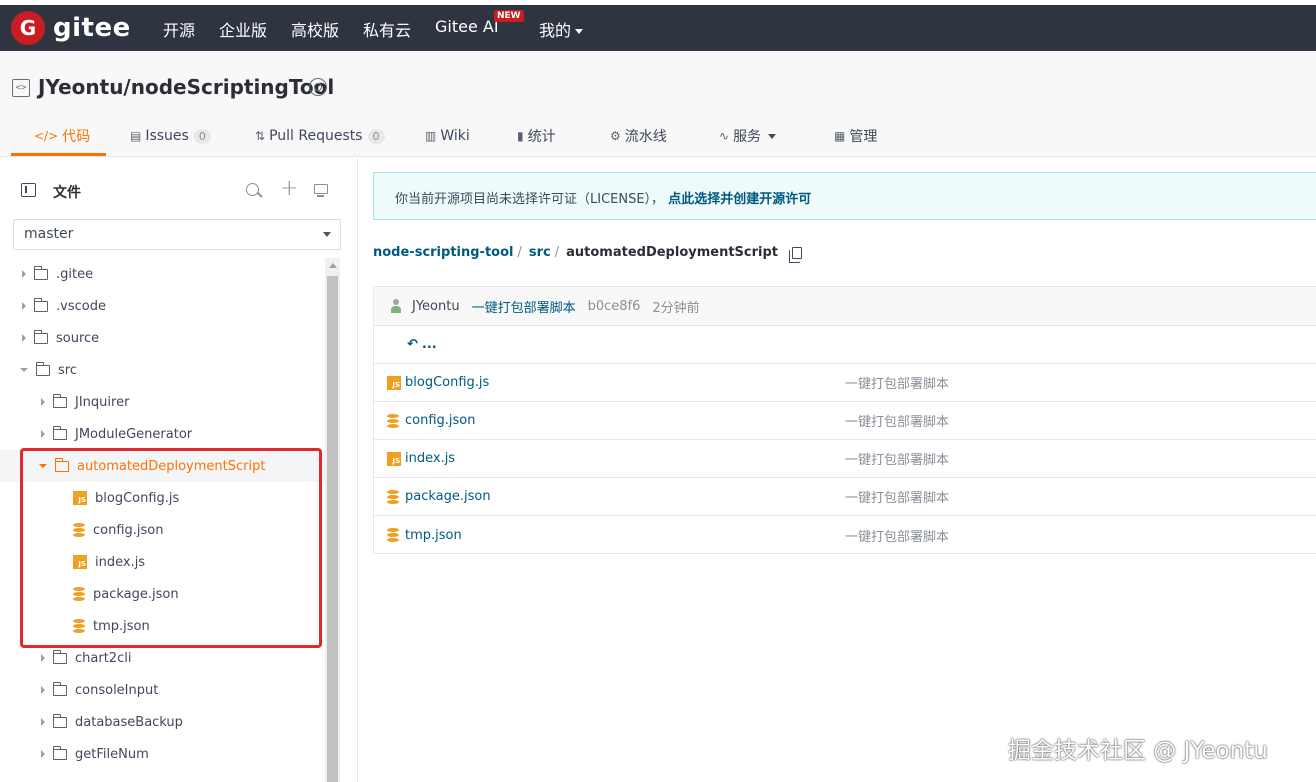 The width and height of the screenshot is (1316, 782). I want to click on new-badge: NEW, so click(509, 16).